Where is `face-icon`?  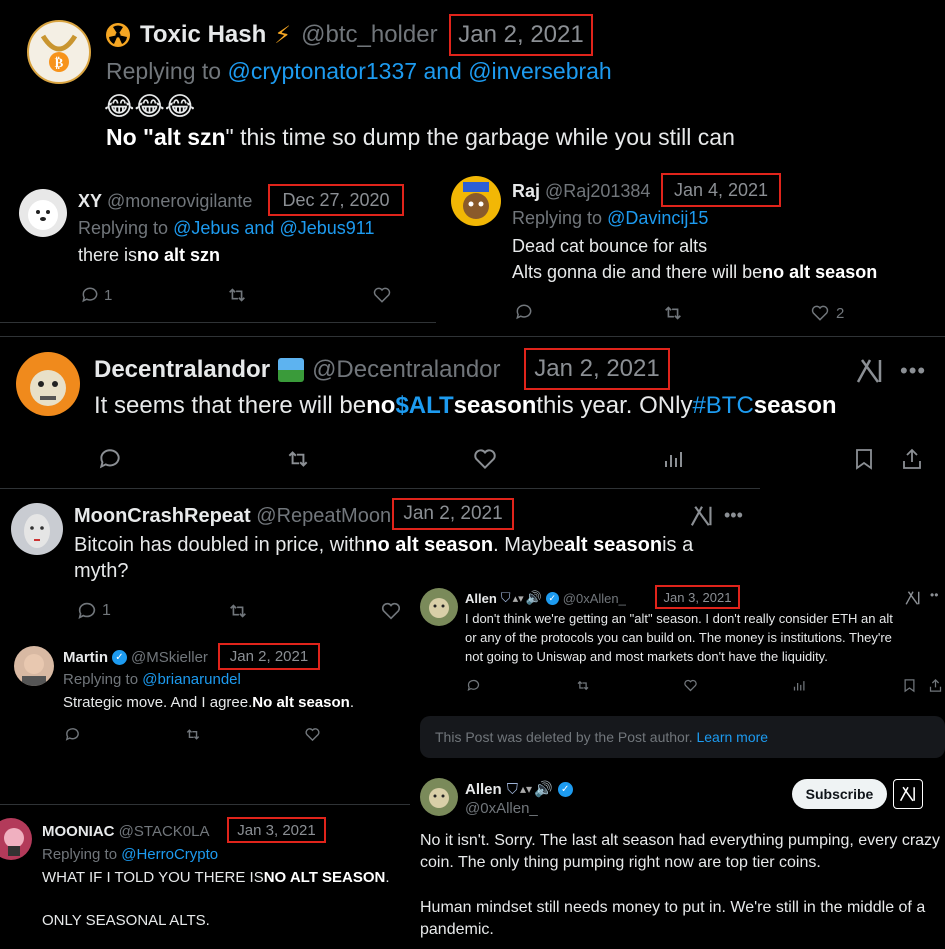 face-icon is located at coordinates (37, 531).